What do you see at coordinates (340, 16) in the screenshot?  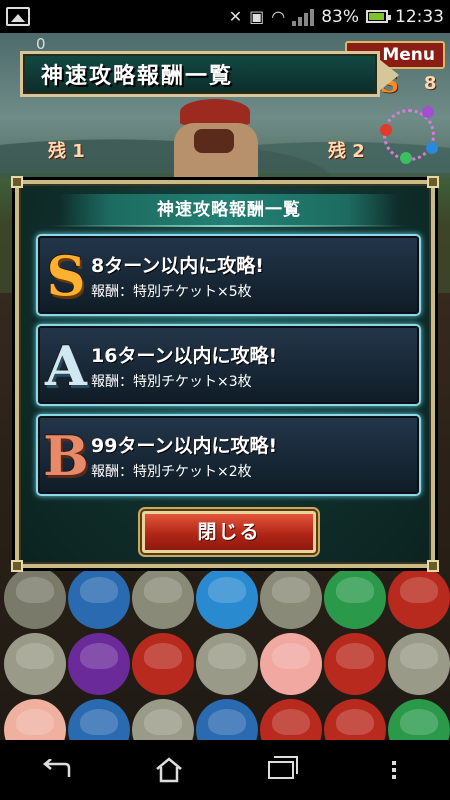 I see `battery-percent: 83%` at bounding box center [340, 16].